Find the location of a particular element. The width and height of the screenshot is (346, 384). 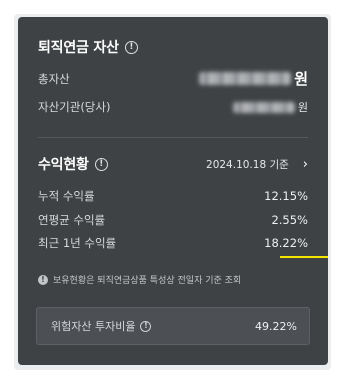

risk-info-icon: ! is located at coordinates (146, 326).